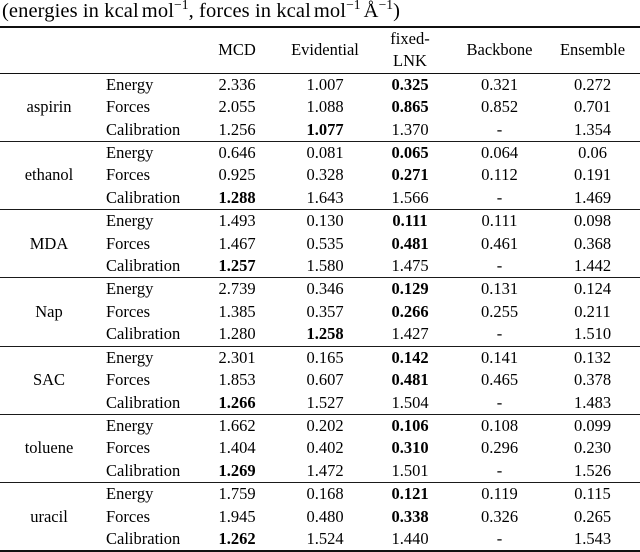 The image size is (640, 552). I want to click on caption-unit2-base: mol, so click(330, 11).